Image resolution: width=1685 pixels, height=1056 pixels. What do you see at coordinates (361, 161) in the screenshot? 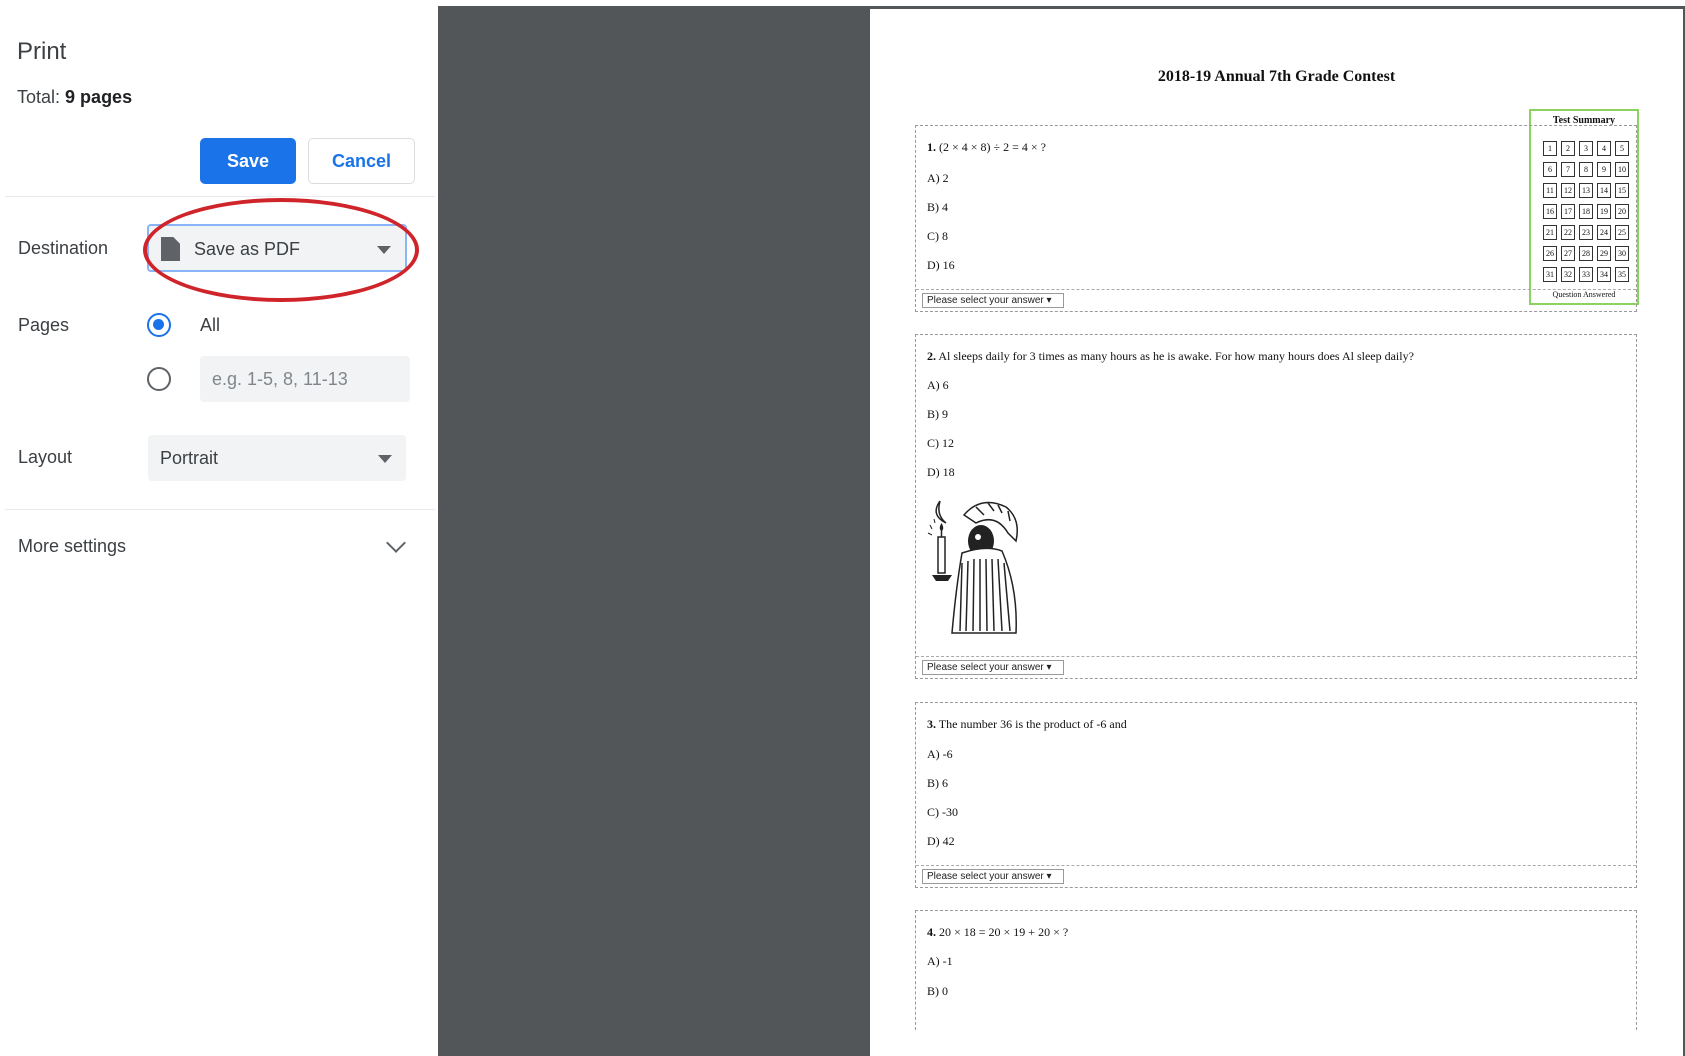
I see `cancel-button: Cancel` at bounding box center [361, 161].